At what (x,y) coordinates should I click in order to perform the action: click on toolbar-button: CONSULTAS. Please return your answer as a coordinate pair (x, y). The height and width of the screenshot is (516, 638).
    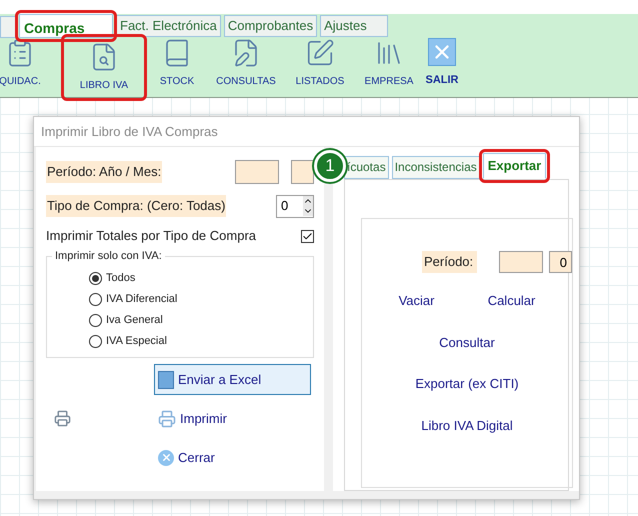
    Looking at the image, I should click on (246, 65).